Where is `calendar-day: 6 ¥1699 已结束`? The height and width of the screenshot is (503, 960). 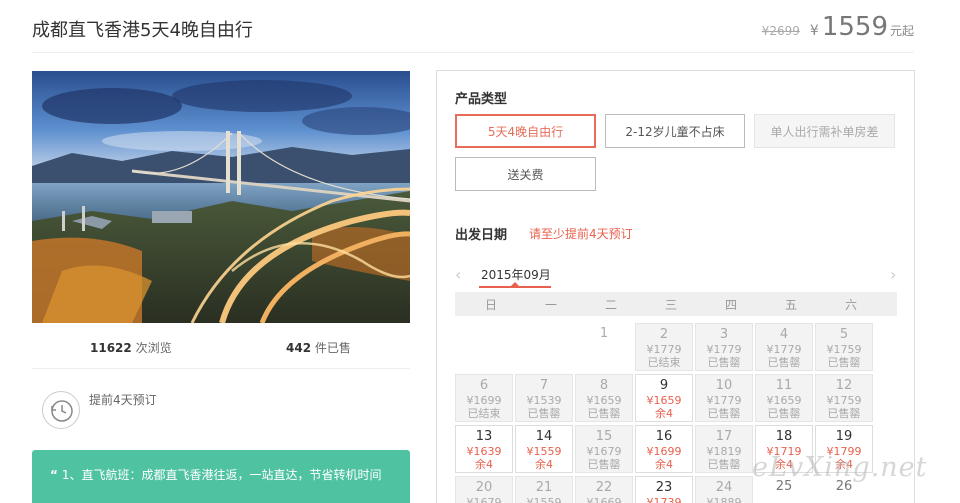 calendar-day: 6 ¥1699 已结束 is located at coordinates (484, 398).